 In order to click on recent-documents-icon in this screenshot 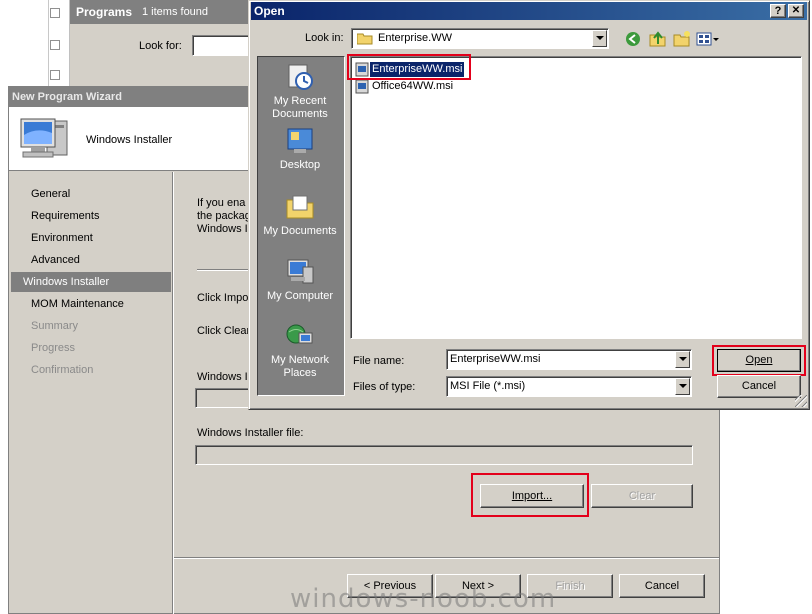, I will do `click(300, 77)`.